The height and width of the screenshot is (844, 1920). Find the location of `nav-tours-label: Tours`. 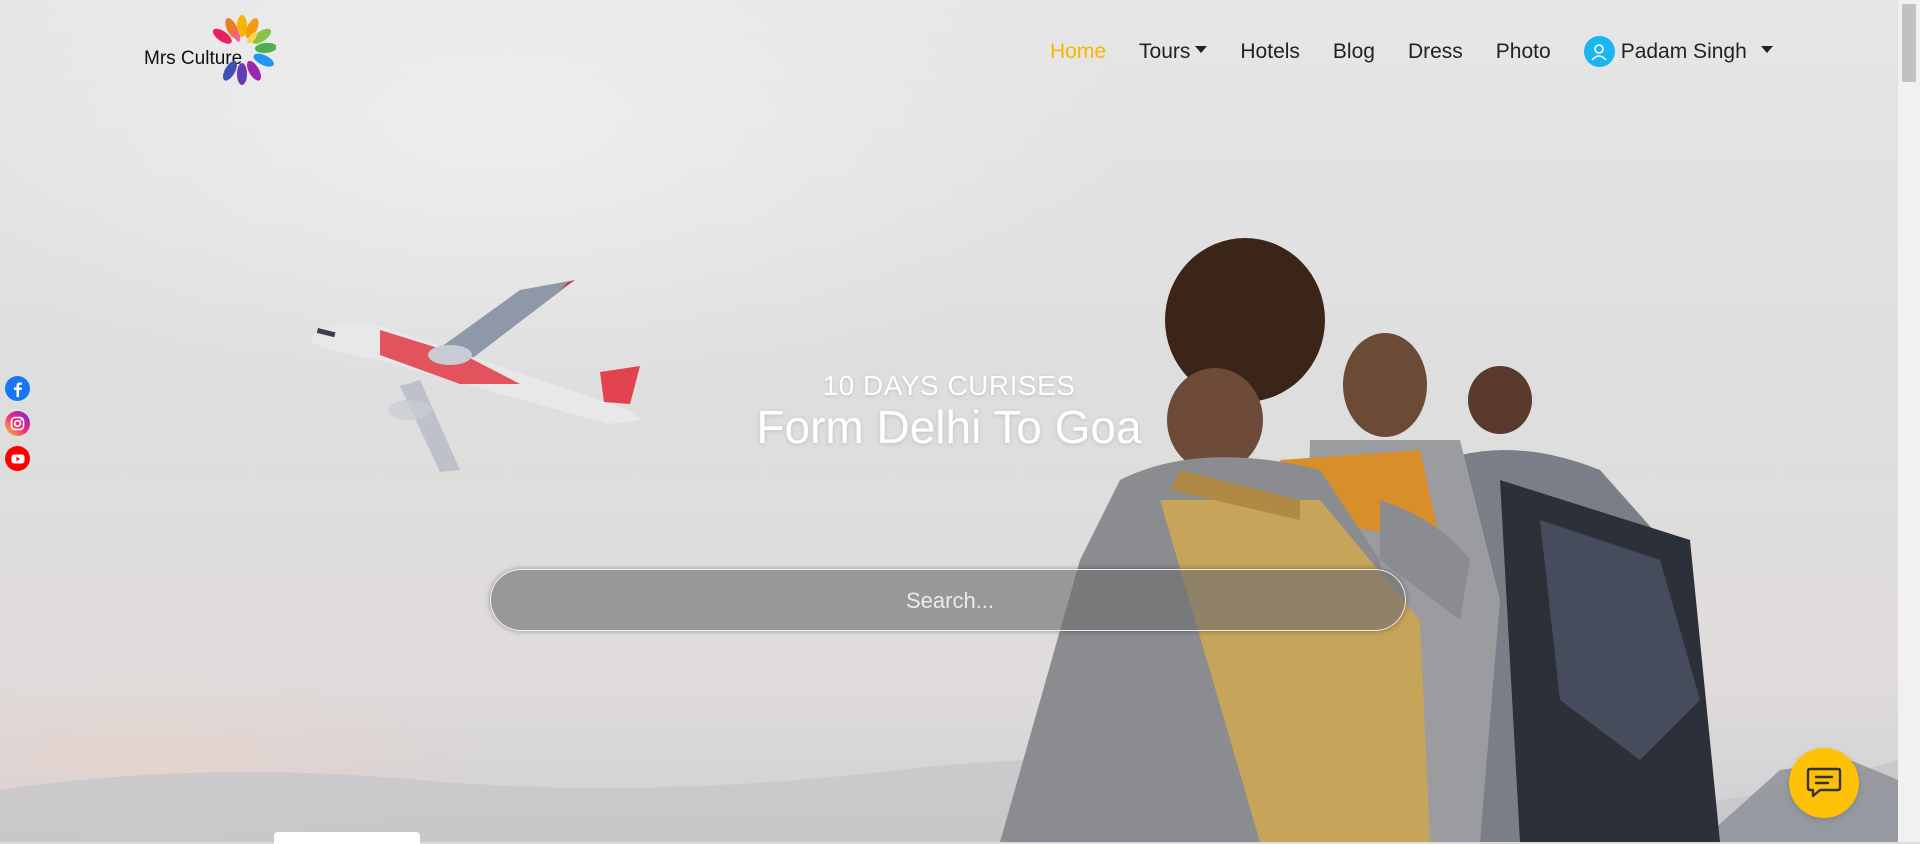

nav-tours-label: Tours is located at coordinates (1165, 51).